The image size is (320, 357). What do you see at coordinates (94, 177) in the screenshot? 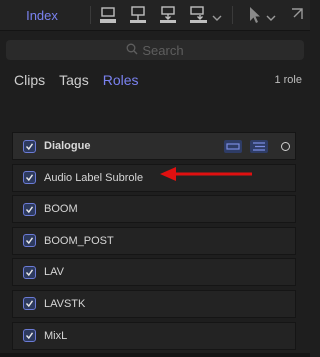
I see `subrole-label: Audio Label Subrole` at bounding box center [94, 177].